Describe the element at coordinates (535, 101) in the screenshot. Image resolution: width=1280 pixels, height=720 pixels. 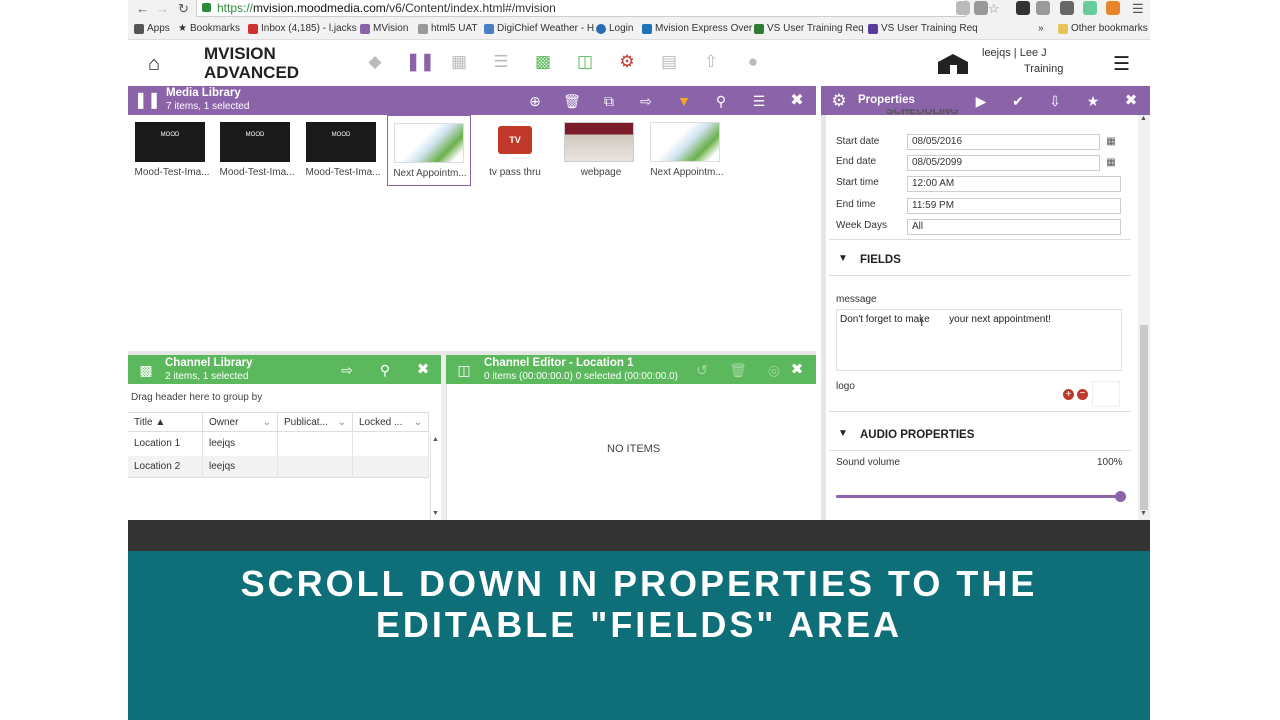
I see `add-icon: ⊕` at that location.